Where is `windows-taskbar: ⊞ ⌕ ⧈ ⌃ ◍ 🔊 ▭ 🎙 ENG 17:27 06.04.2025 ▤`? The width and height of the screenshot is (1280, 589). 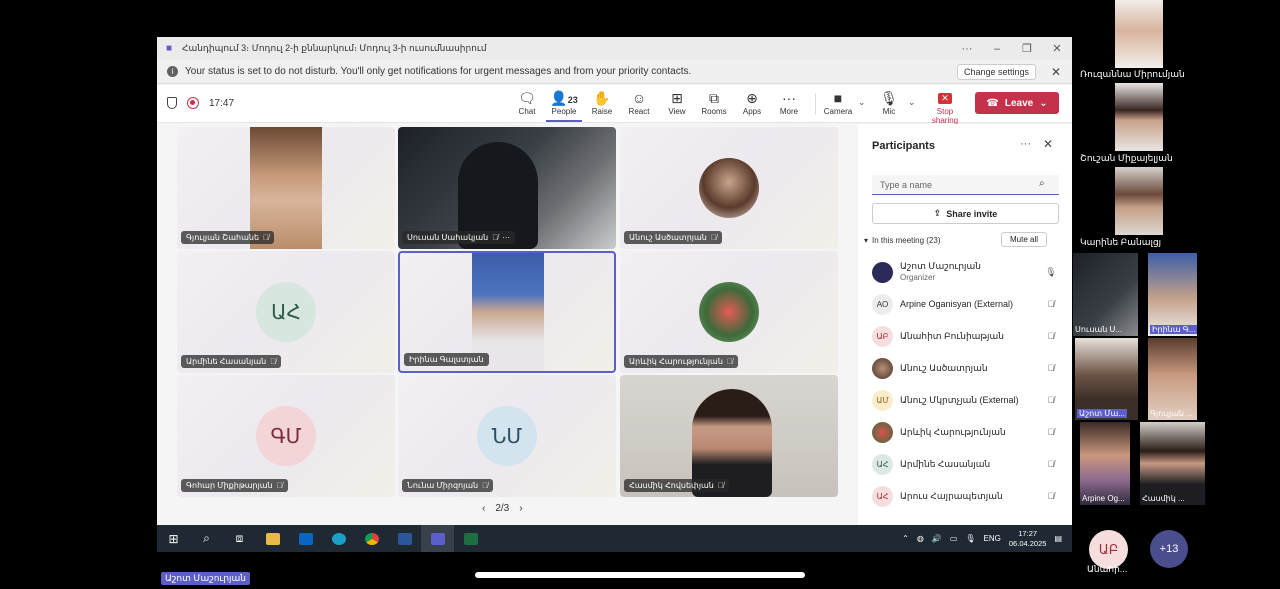 windows-taskbar: ⊞ ⌕ ⧈ ⌃ ◍ 🔊 ▭ 🎙 ENG 17:27 06.04.2025 ▤ is located at coordinates (614, 538).